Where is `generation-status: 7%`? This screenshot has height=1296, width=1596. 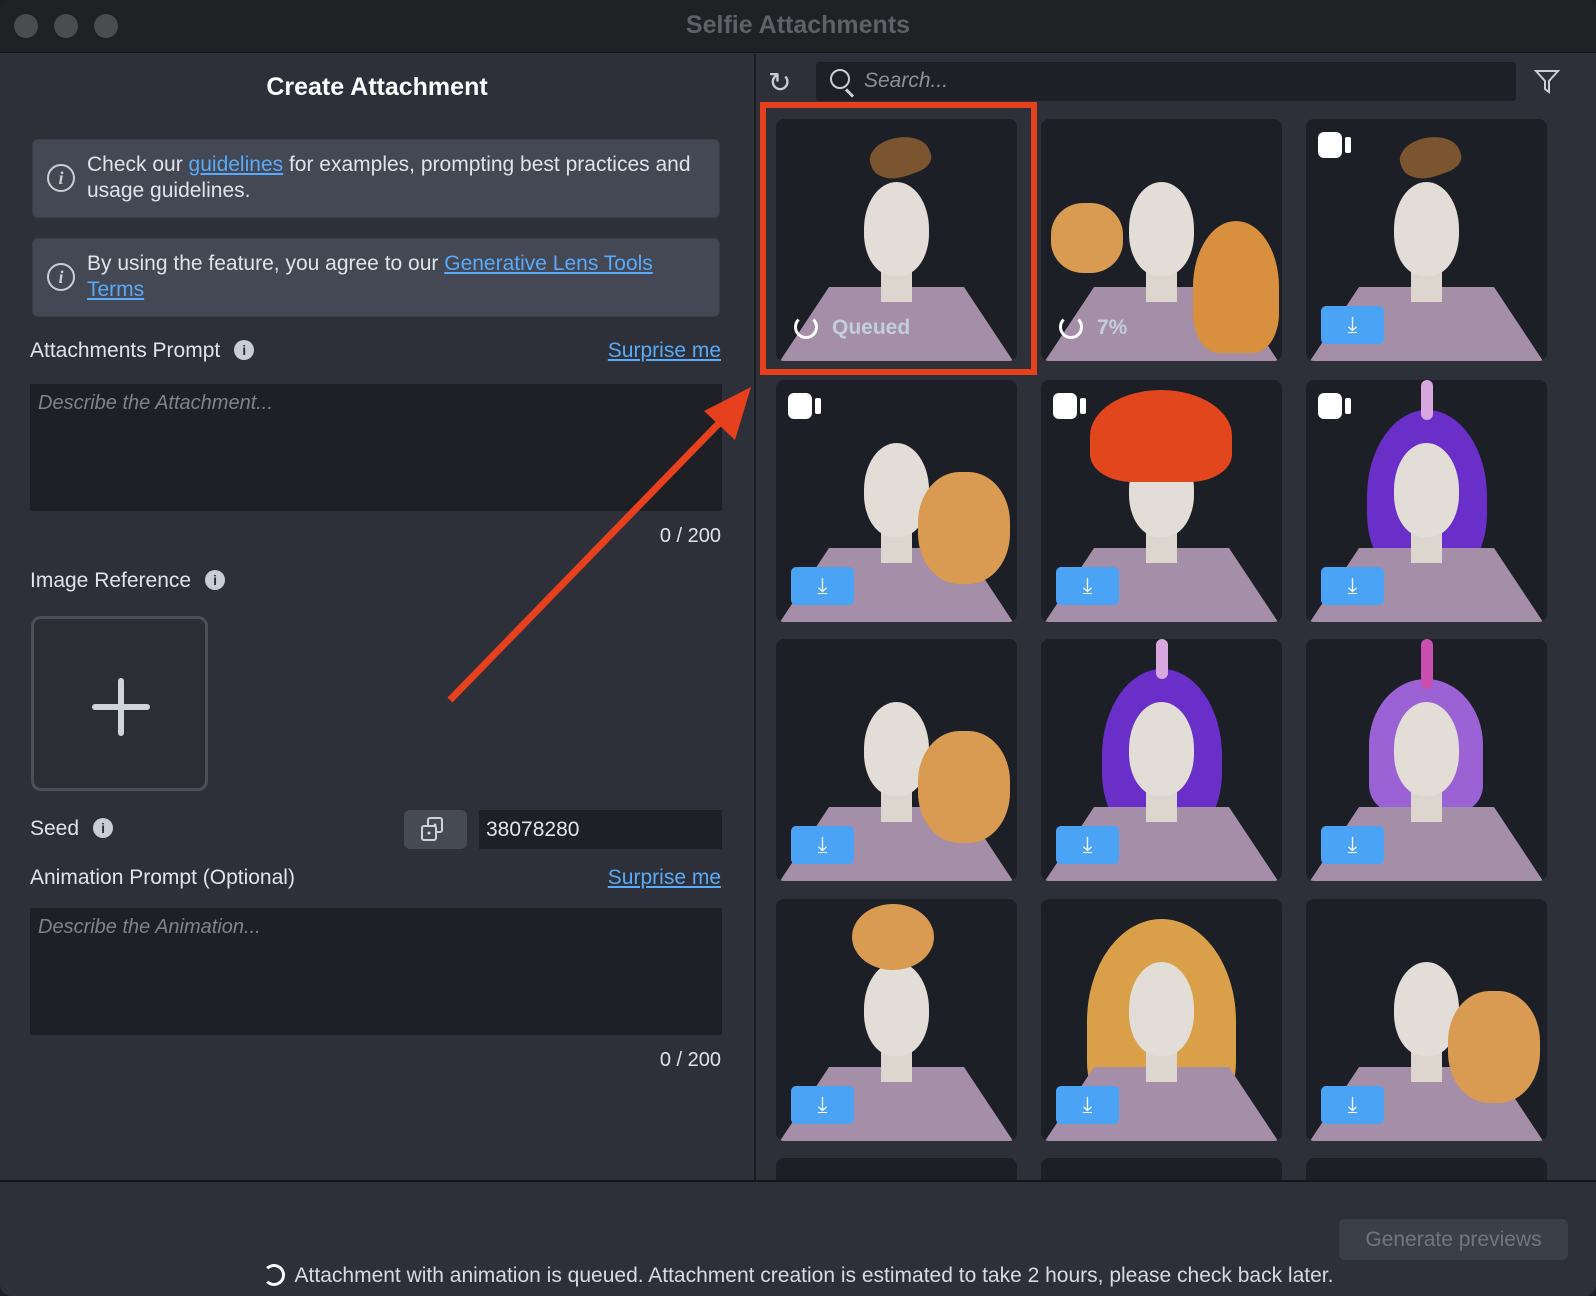 generation-status: 7% is located at coordinates (1093, 327).